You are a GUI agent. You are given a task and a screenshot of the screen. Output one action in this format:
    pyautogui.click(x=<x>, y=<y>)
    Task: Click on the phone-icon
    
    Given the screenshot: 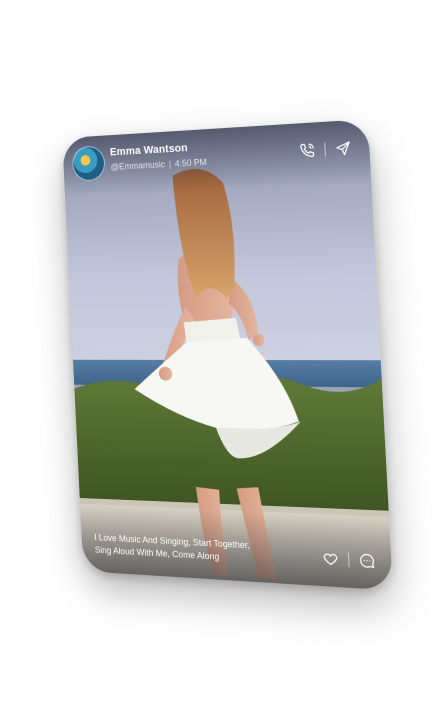 What is the action you would take?
    pyautogui.click(x=307, y=150)
    